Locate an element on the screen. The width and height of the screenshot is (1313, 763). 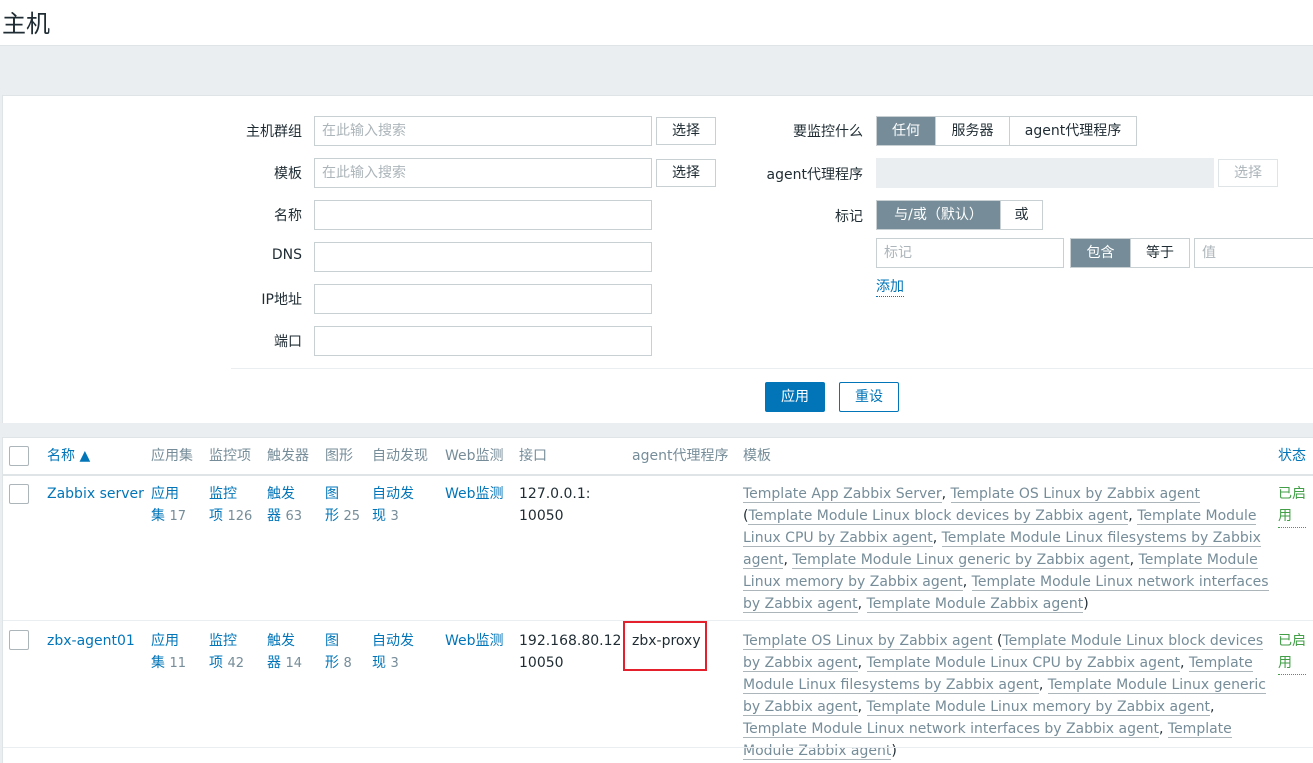
applications-link: 应用集 11 is located at coordinates (168, 652).